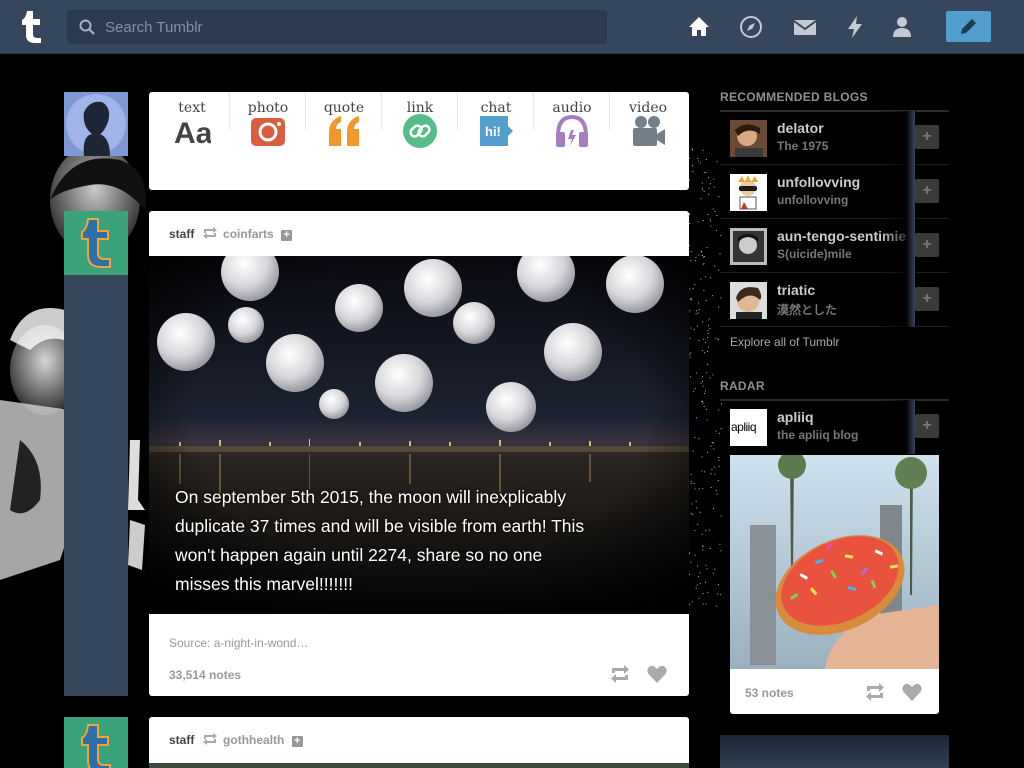  I want to click on radar-post-actions, so click(894, 692).